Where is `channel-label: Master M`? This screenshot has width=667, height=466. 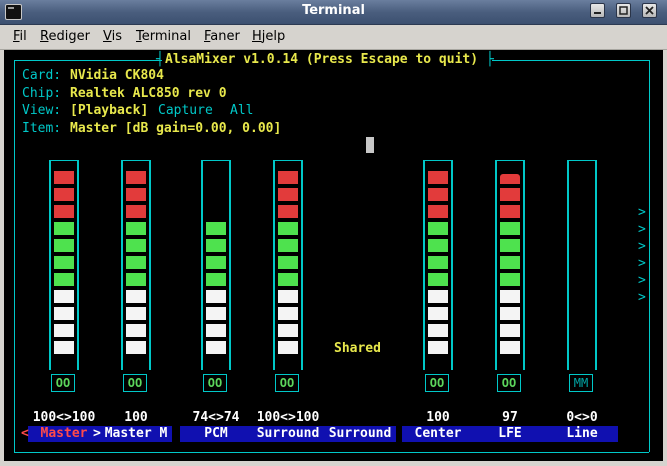 channel-label: Master M is located at coordinates (136, 434).